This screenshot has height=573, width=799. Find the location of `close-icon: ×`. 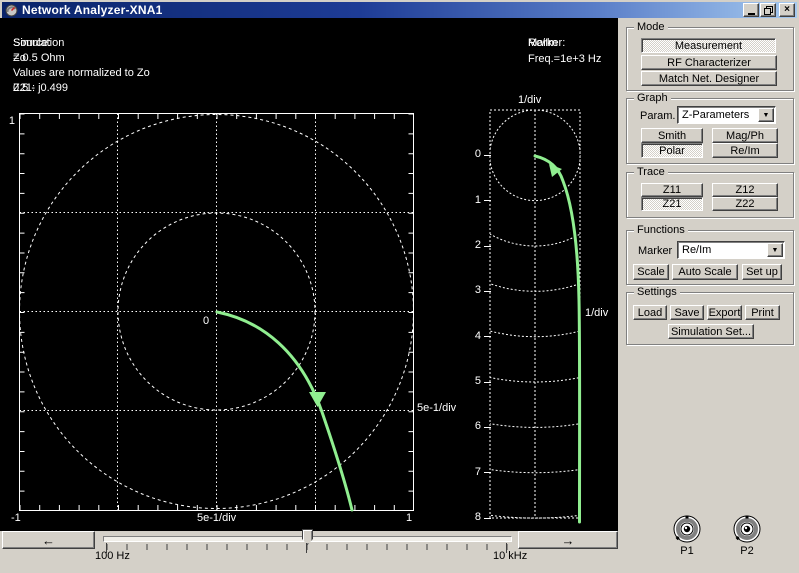

close-icon: × is located at coordinates (787, 9).